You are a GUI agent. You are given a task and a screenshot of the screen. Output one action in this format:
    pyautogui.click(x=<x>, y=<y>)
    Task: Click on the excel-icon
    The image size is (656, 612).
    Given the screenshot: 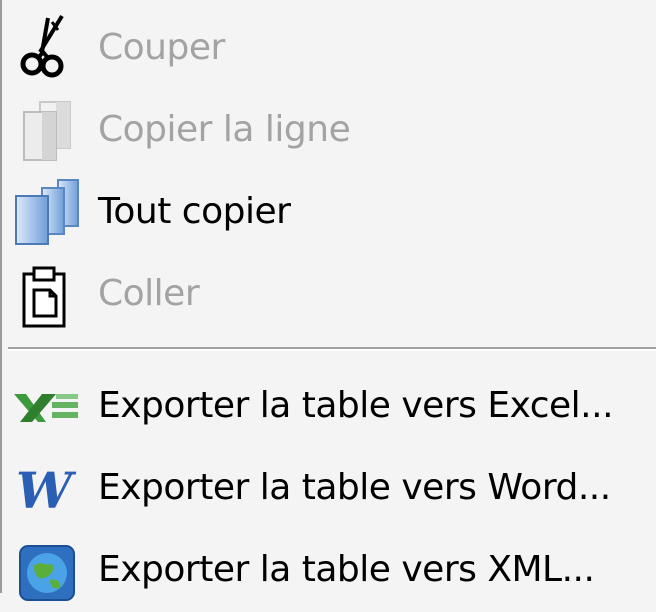 What is the action you would take?
    pyautogui.click(x=47, y=407)
    